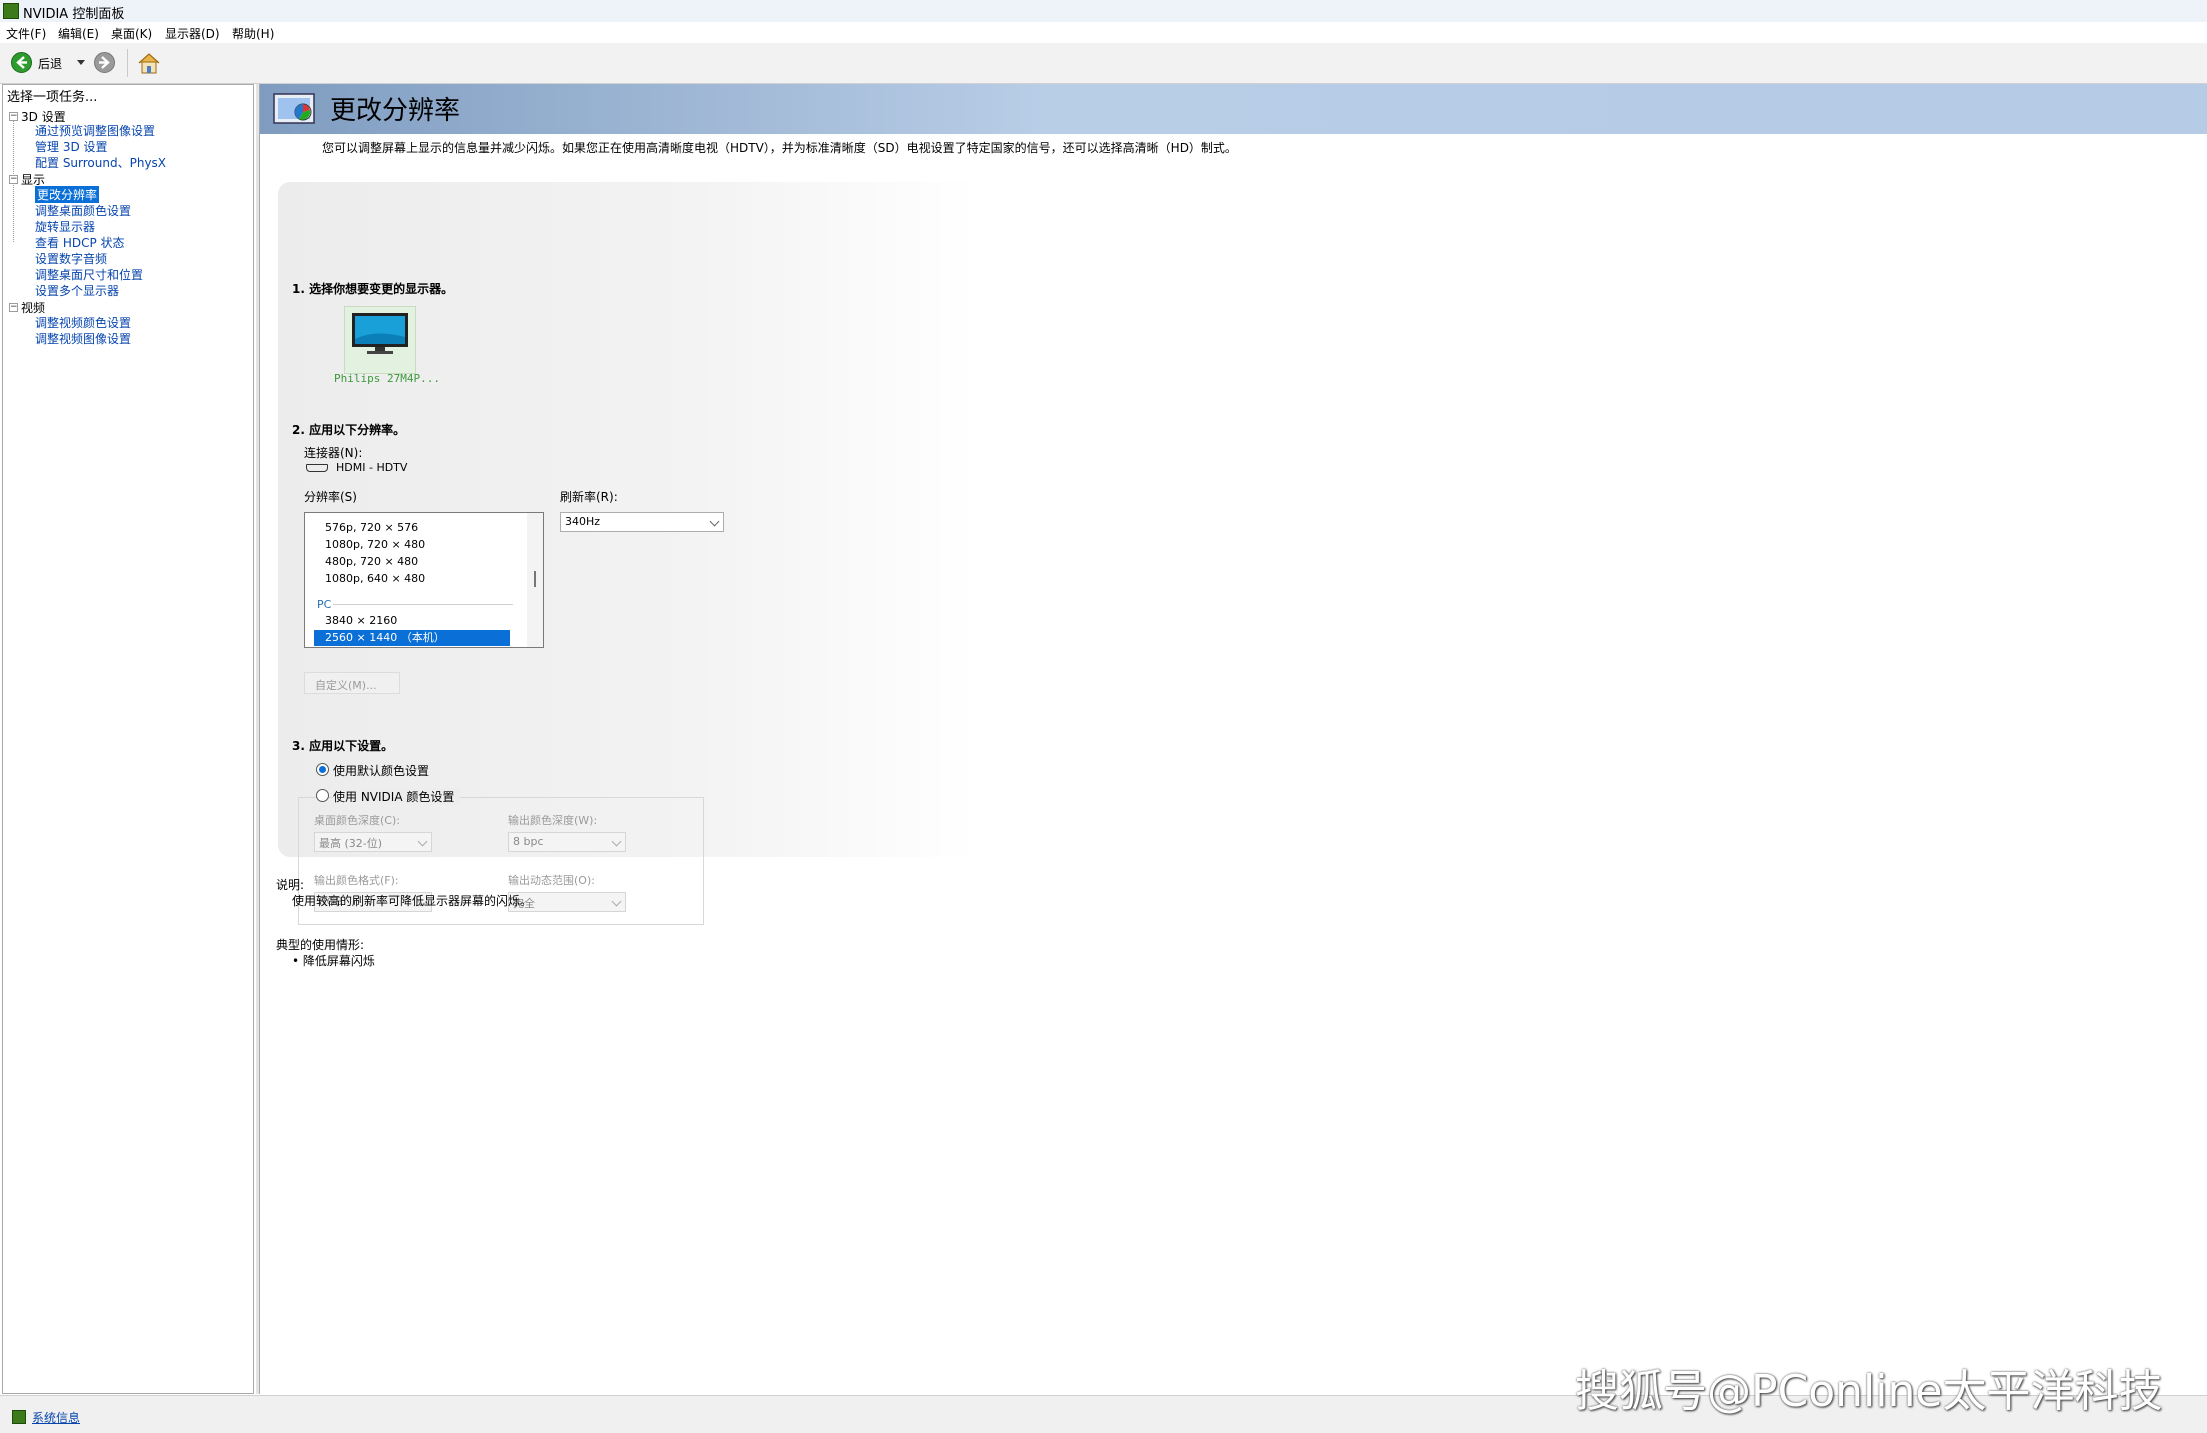 Image resolution: width=2207 pixels, height=1433 pixels. I want to click on desktop-color-depth-value: 最高 (32-位), so click(351, 843).